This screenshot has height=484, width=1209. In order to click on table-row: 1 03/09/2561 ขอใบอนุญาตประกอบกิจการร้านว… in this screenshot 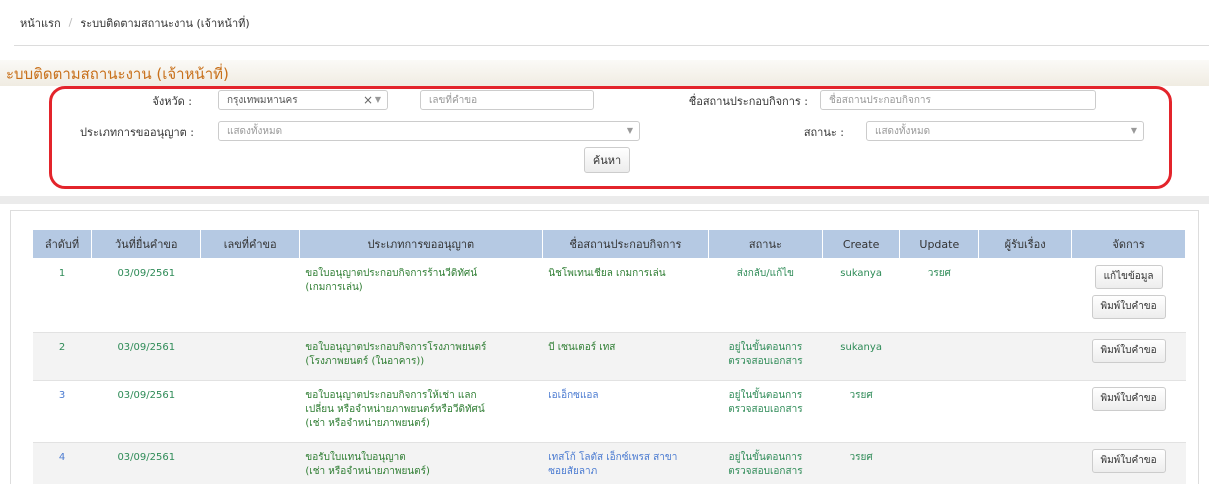, I will do `click(609, 295)`.